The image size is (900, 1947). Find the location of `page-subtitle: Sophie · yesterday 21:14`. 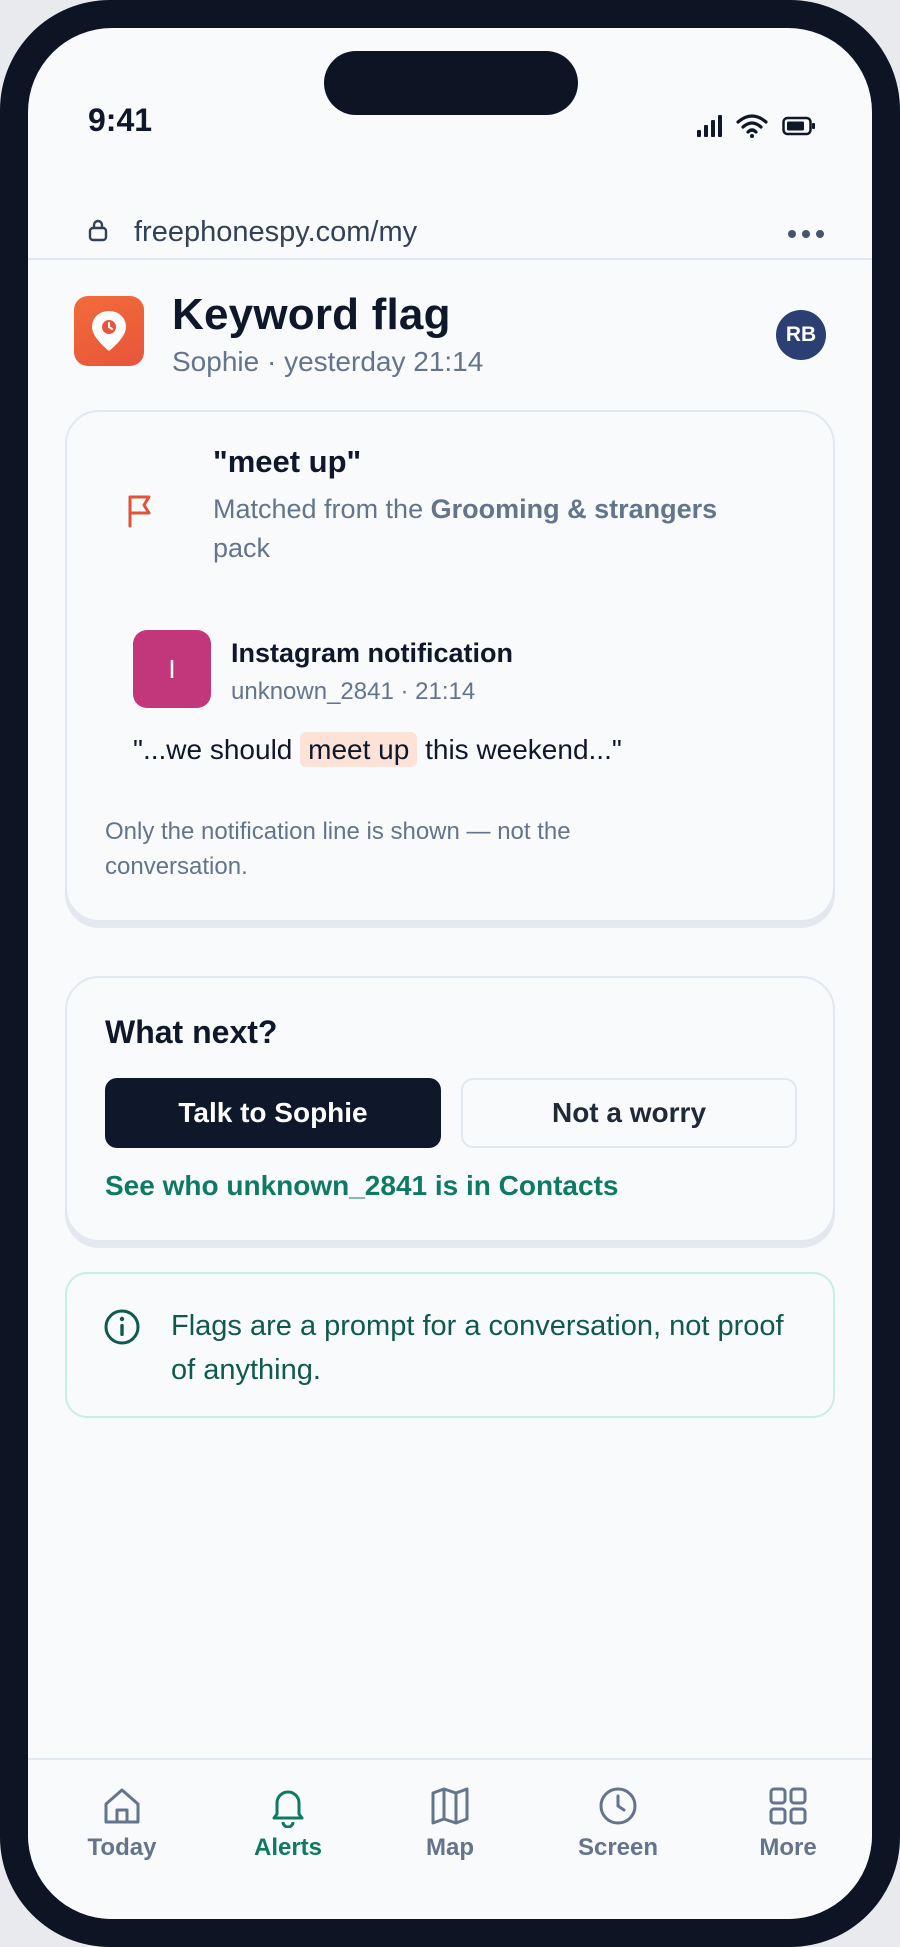

page-subtitle: Sophie · yesterday 21:14 is located at coordinates (328, 361).